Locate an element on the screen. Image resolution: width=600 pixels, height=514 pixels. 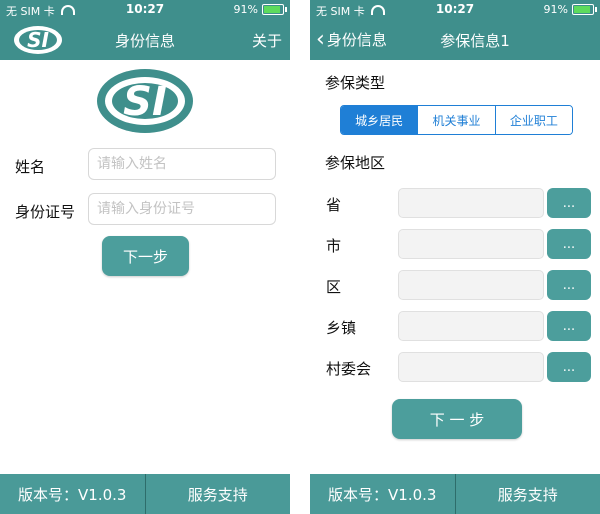
segment-urban-rural: 城乡居民 is located at coordinates (379, 120).